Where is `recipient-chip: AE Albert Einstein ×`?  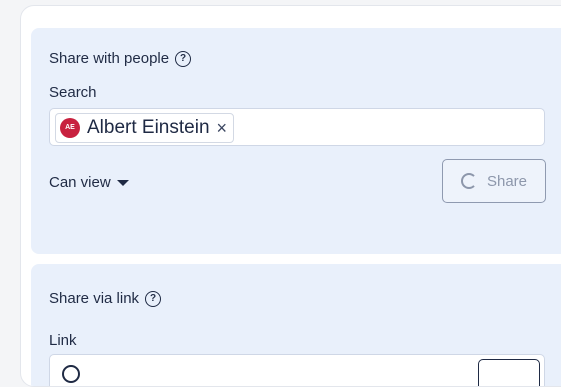
recipient-chip: AE Albert Einstein × is located at coordinates (145, 128).